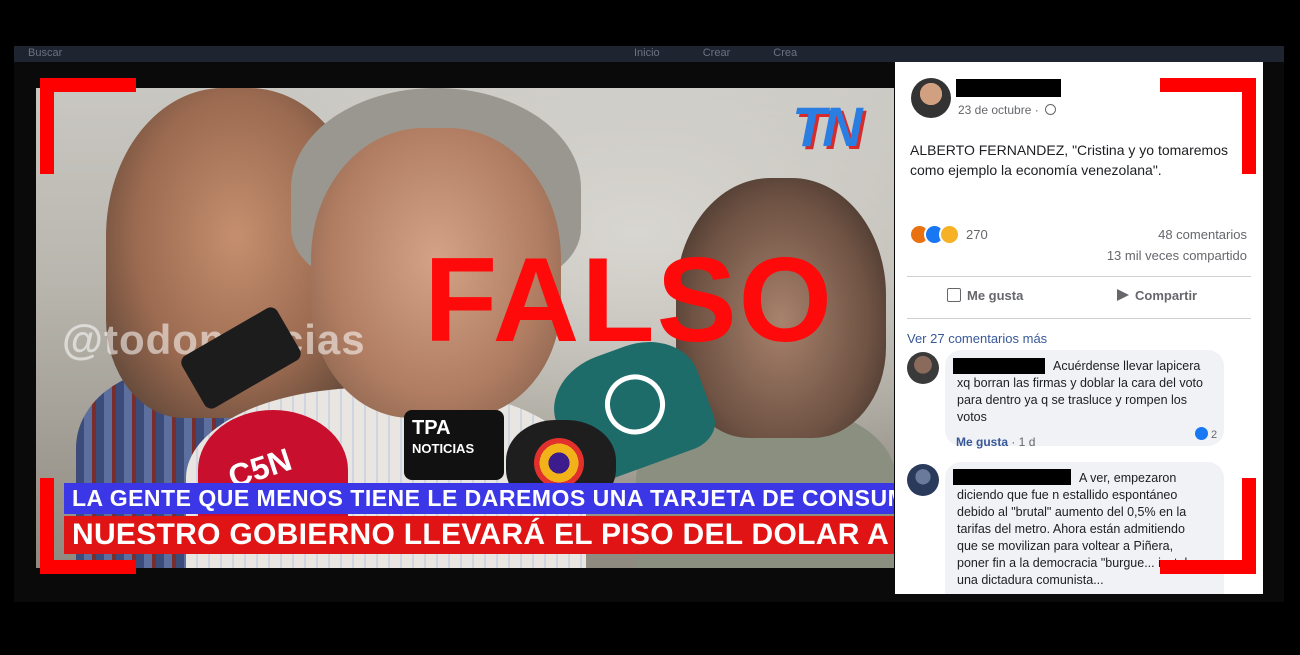  Describe the element at coordinates (827, 126) in the screenshot. I see `tn-logo: TN` at that location.